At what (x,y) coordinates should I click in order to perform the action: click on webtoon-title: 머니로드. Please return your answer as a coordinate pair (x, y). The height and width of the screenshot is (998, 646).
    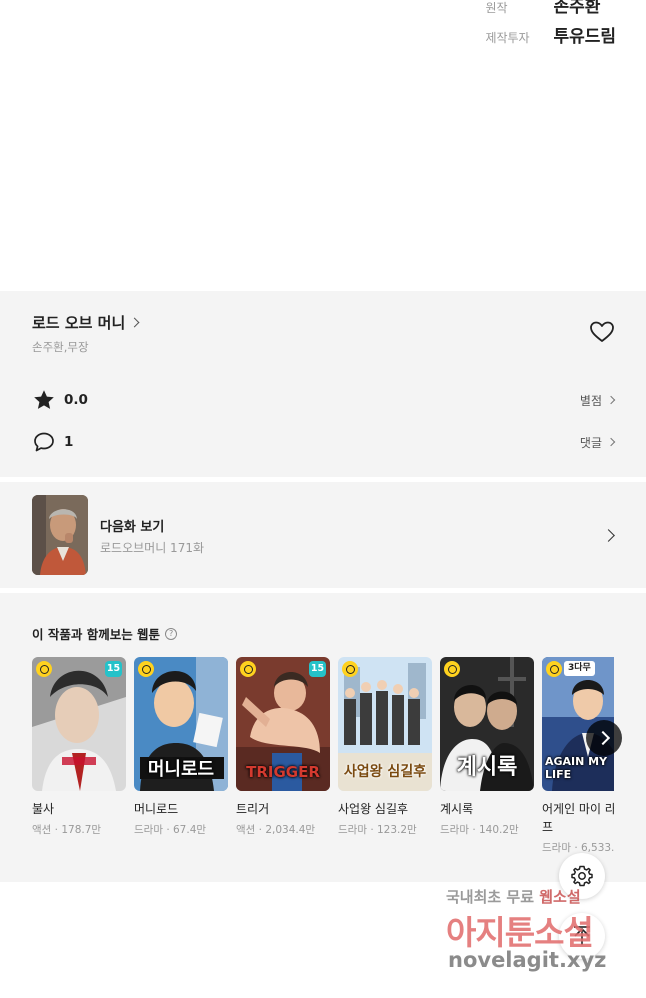
    Looking at the image, I should click on (156, 809).